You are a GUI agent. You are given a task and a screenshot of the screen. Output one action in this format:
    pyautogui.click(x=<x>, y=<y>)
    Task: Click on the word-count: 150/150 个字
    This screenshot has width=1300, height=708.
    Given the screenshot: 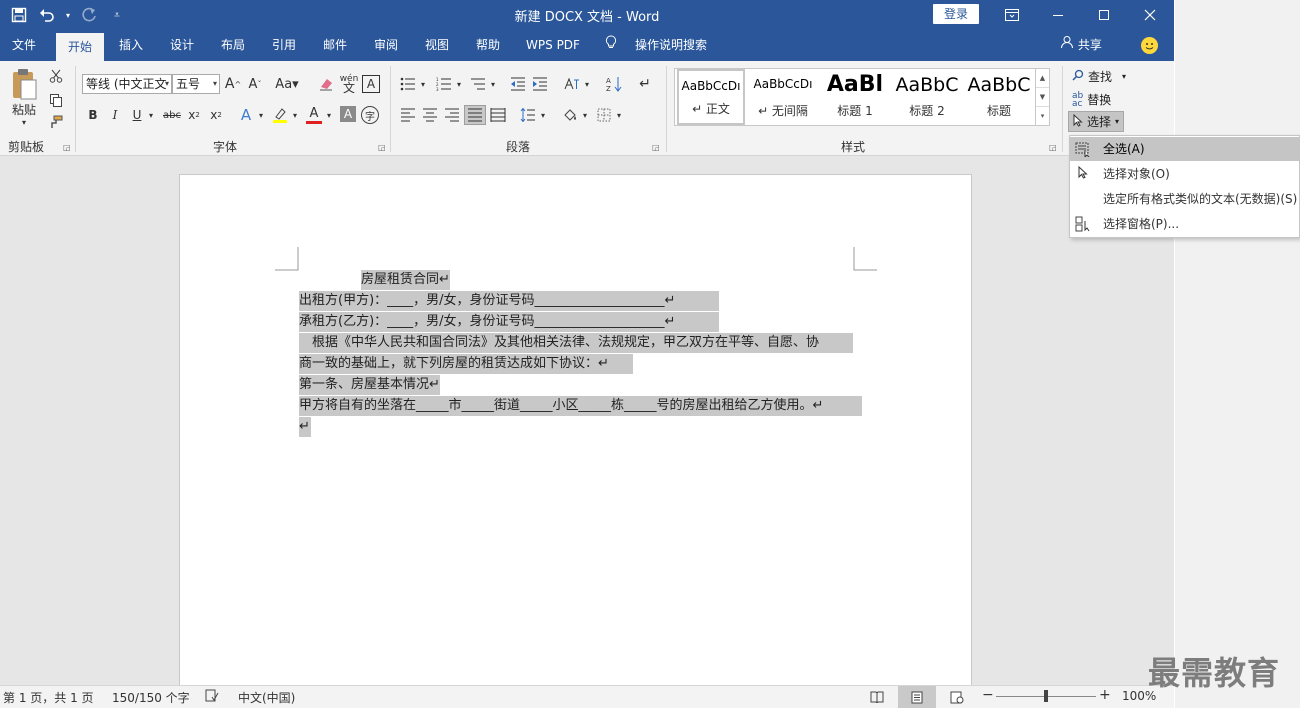 What is the action you would take?
    pyautogui.click(x=151, y=697)
    